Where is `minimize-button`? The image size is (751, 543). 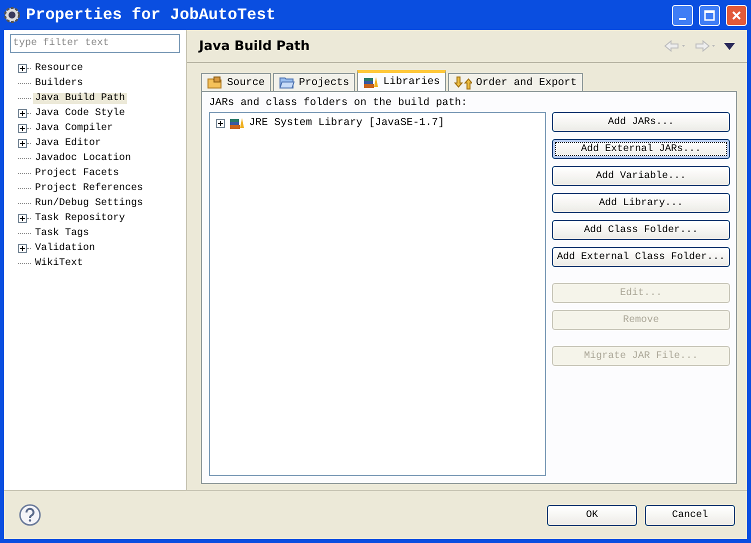
minimize-button is located at coordinates (682, 15).